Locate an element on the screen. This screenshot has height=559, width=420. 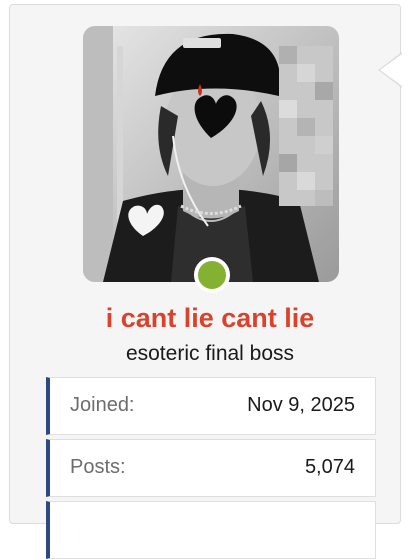
stat-row-posts: Posts: 5,074 is located at coordinates (211, 468).